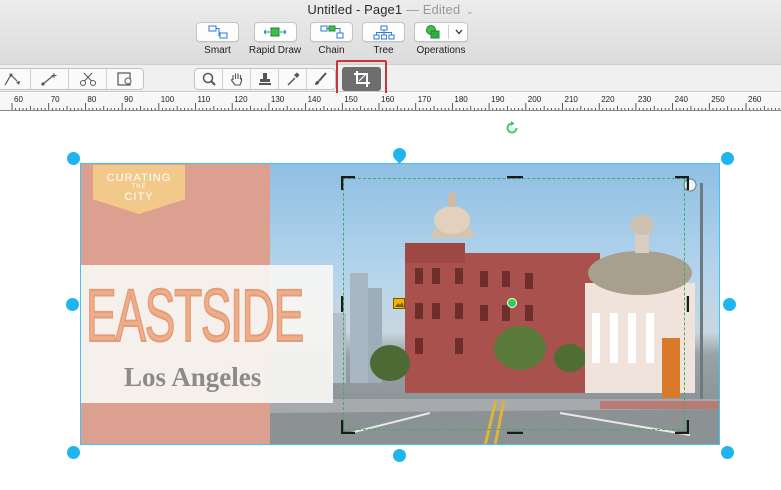 Image resolution: width=781 pixels, height=490 pixels. Describe the element at coordinates (682, 99) in the screenshot. I see `ruler-label: 240` at that location.